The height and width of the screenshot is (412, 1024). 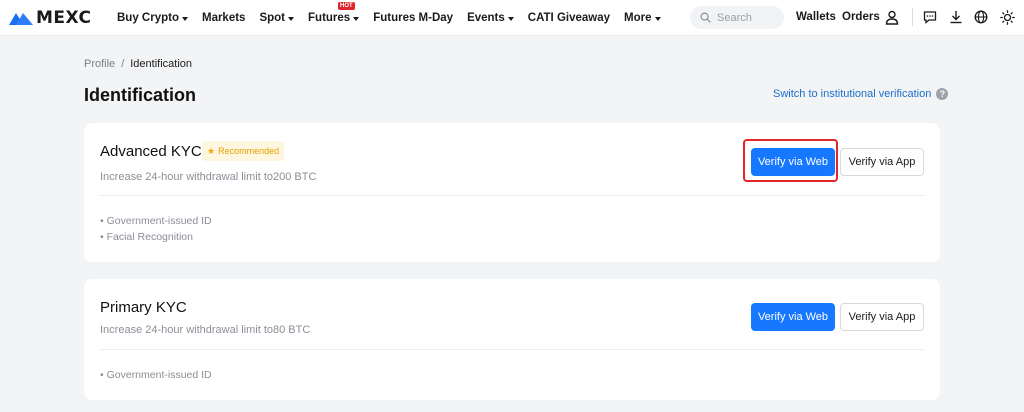 What do you see at coordinates (930, 17) in the screenshot?
I see `message-icon` at bounding box center [930, 17].